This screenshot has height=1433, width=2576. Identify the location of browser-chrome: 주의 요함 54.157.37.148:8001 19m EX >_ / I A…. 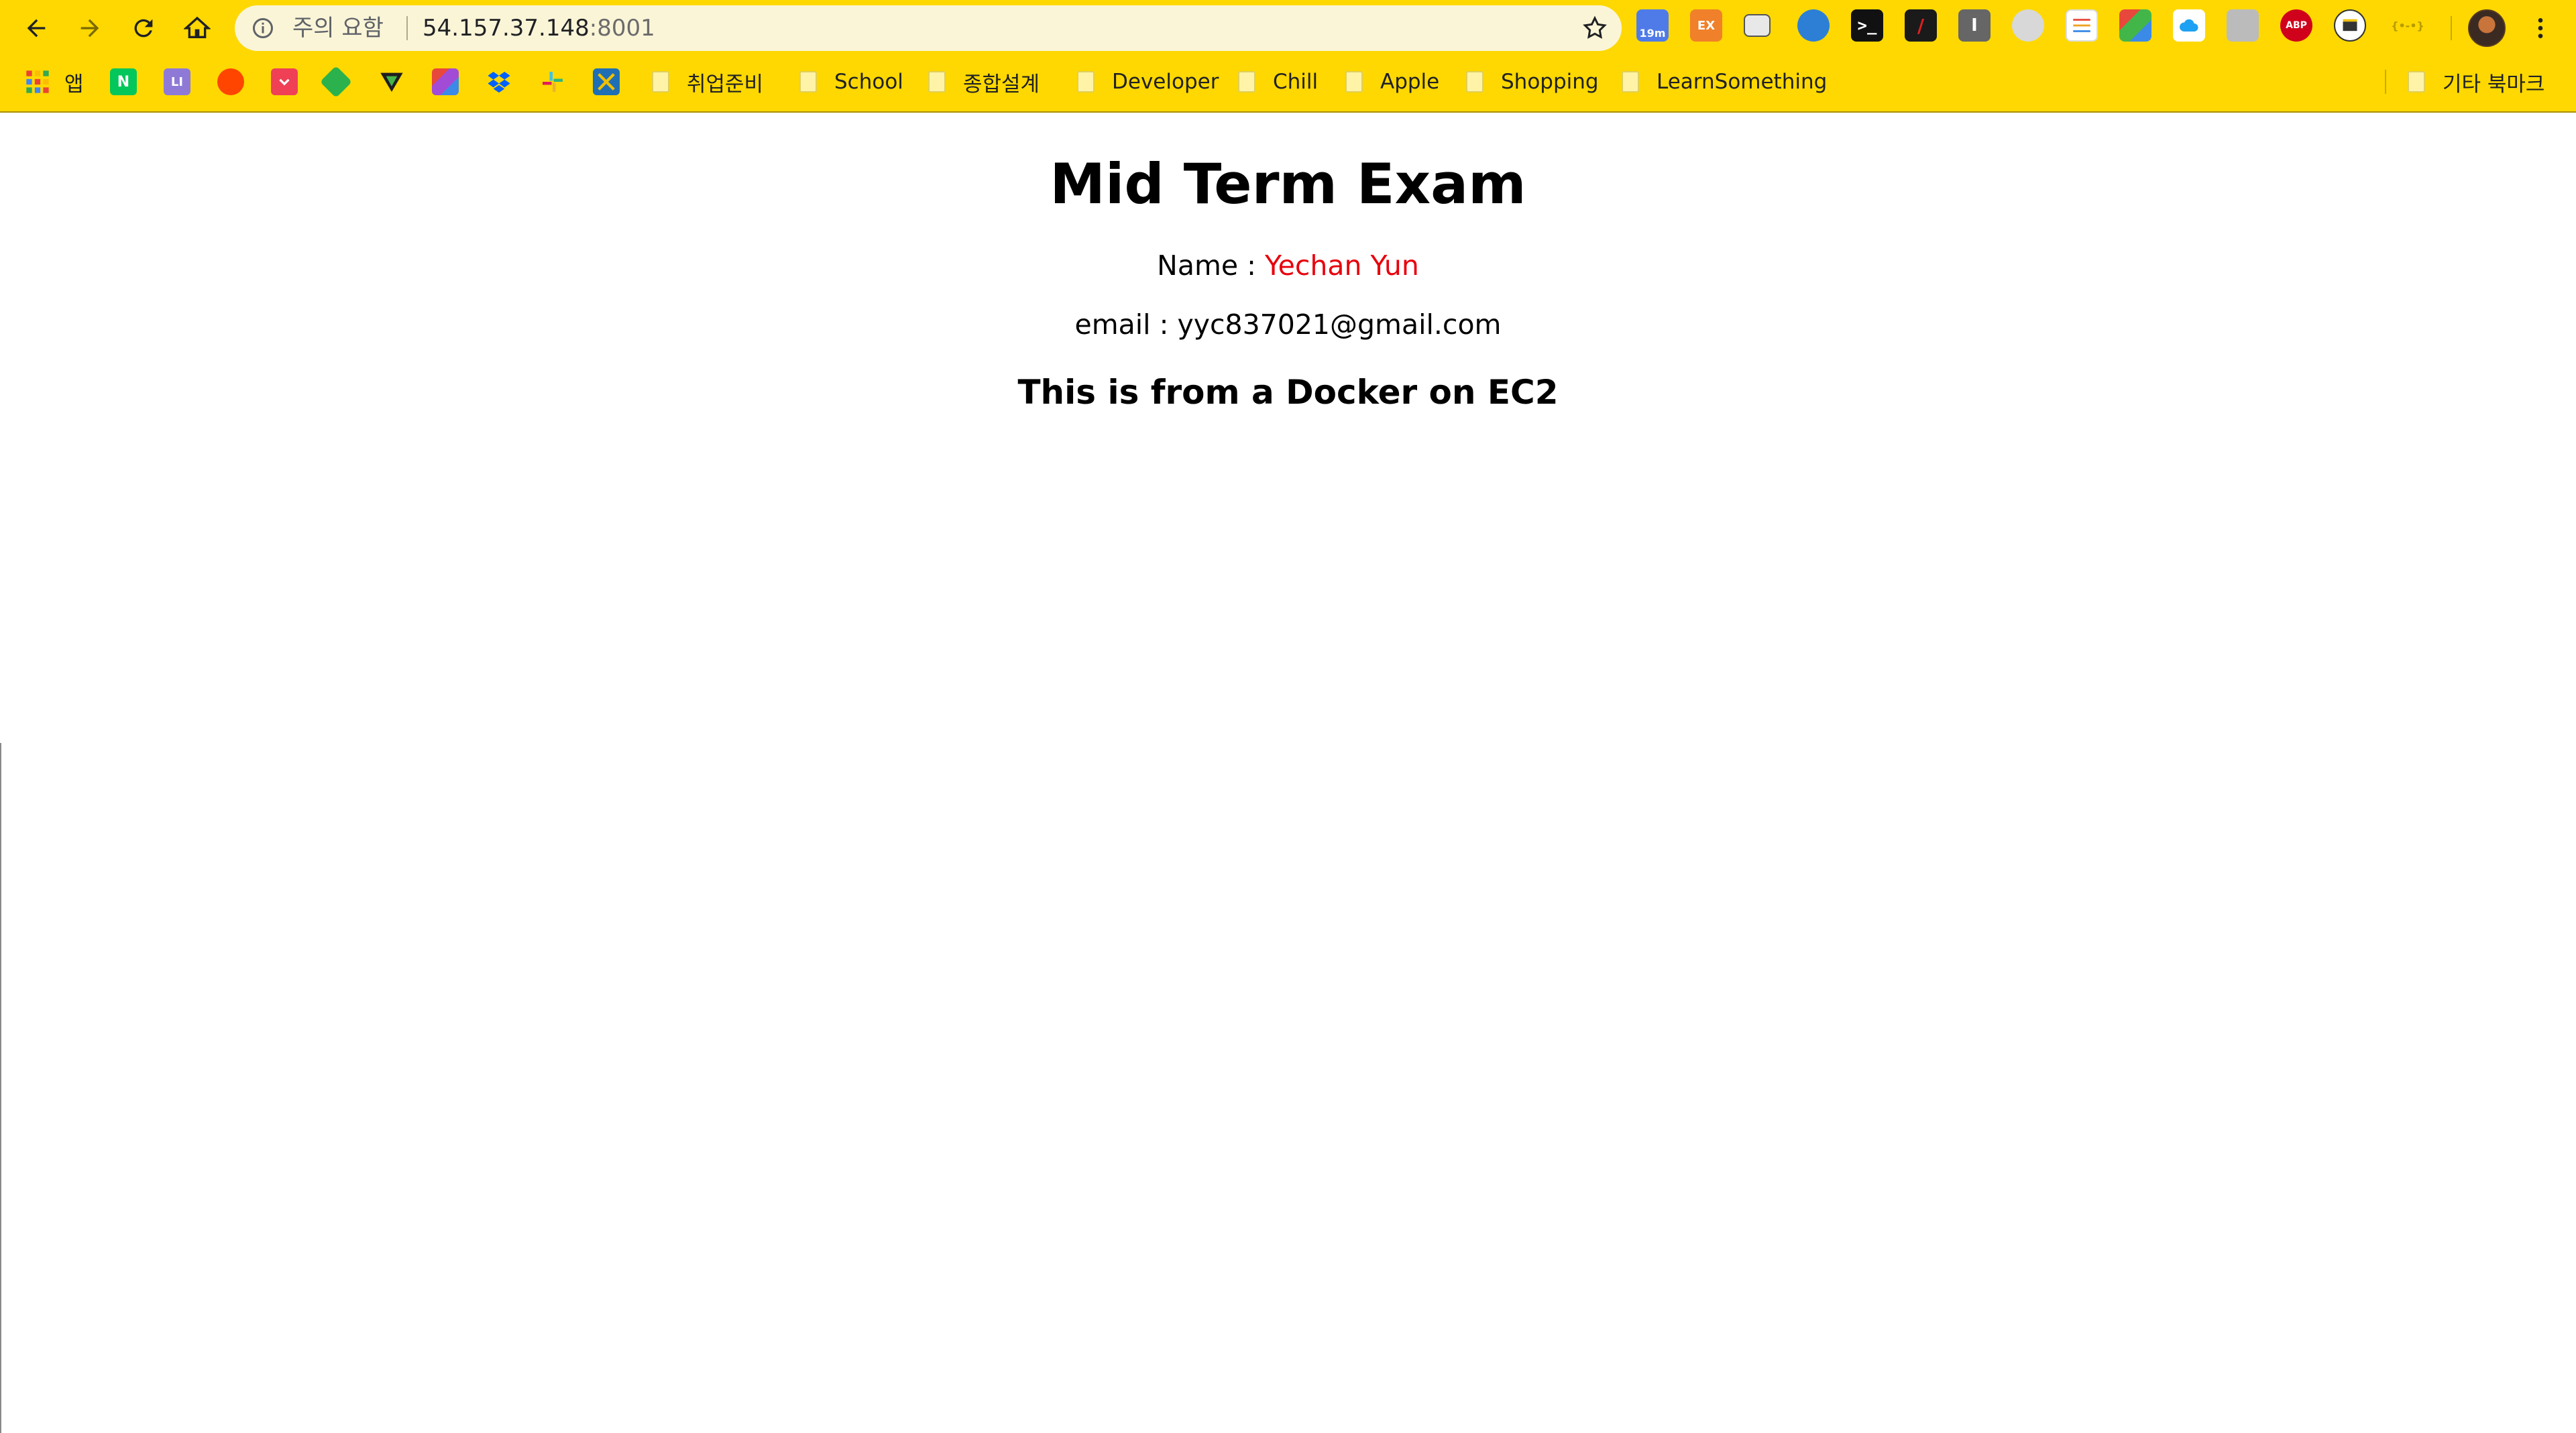
(1288, 57).